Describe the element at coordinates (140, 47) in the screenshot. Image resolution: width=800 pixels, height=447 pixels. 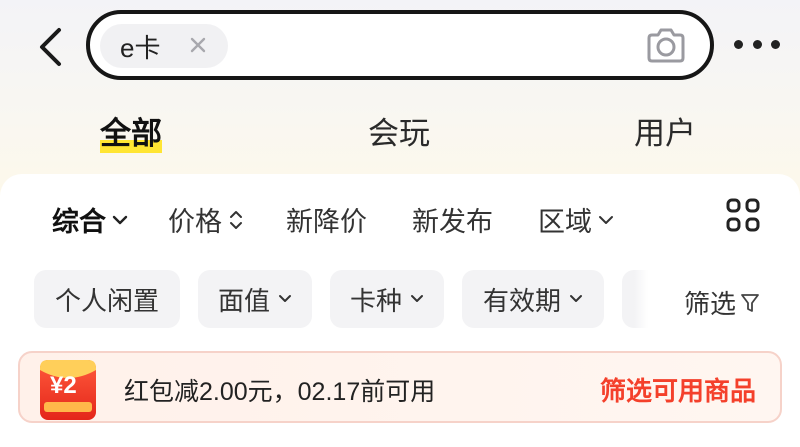
I see `keyword-chip-label: e卡` at that location.